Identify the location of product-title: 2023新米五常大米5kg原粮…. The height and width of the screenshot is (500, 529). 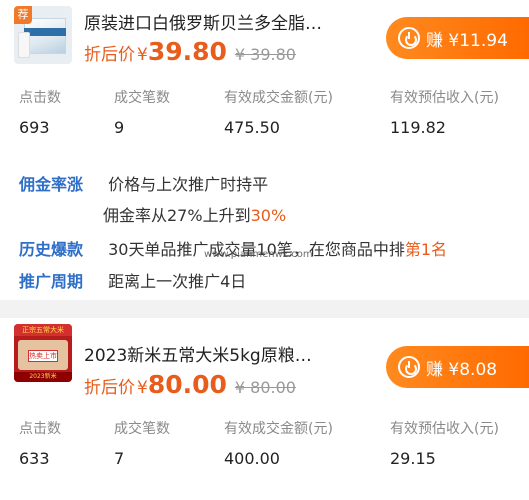
(198, 353).